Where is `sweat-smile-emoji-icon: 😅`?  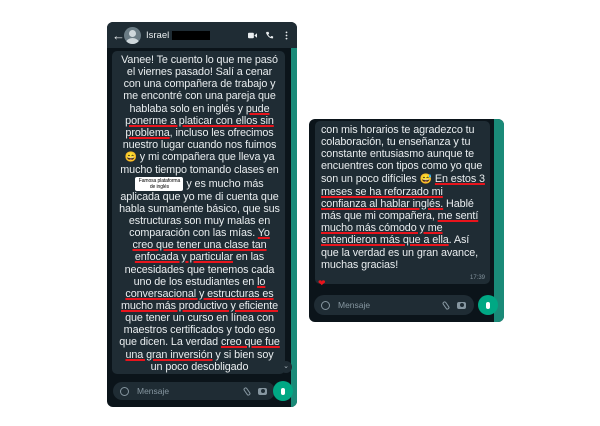 sweat-smile-emoji-icon: 😅 is located at coordinates (425, 179).